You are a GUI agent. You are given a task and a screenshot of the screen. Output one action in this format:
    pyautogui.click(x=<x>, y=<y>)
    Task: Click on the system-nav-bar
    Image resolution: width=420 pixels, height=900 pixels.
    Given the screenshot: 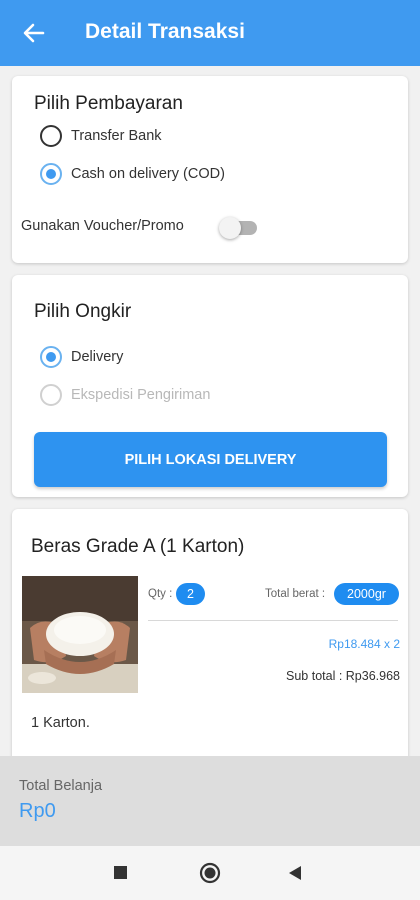 What is the action you would take?
    pyautogui.click(x=210, y=873)
    